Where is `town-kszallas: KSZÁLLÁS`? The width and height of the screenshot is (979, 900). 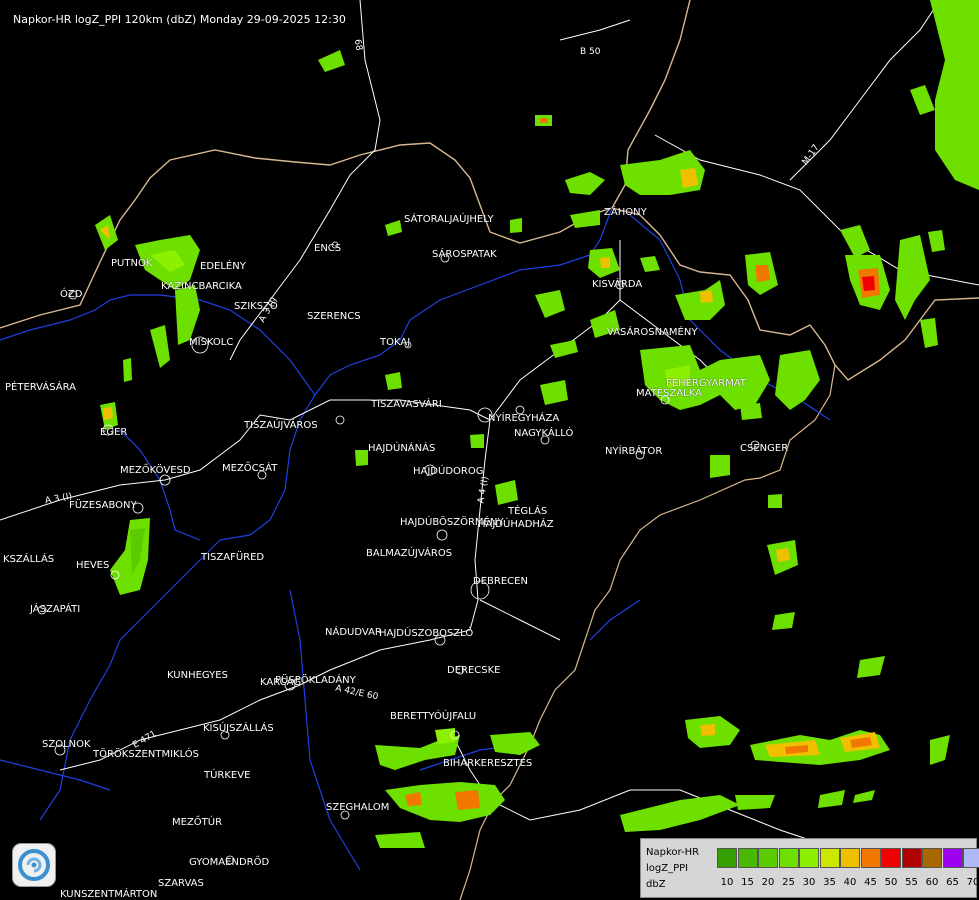
town-kszallas: KSZÁLLÁS is located at coordinates (29, 559).